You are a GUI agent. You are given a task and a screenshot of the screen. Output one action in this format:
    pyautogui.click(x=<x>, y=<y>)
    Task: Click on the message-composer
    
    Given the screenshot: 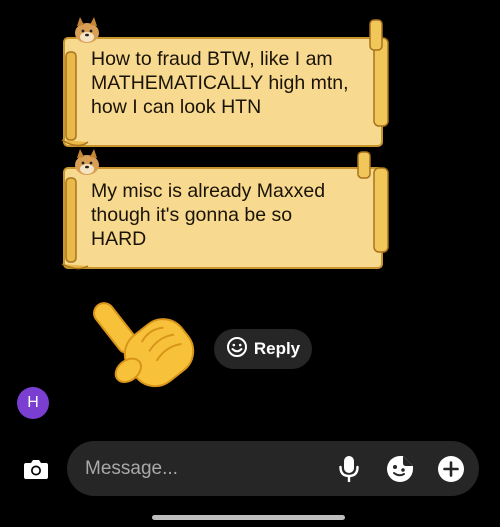 What is the action you would take?
    pyautogui.click(x=273, y=468)
    